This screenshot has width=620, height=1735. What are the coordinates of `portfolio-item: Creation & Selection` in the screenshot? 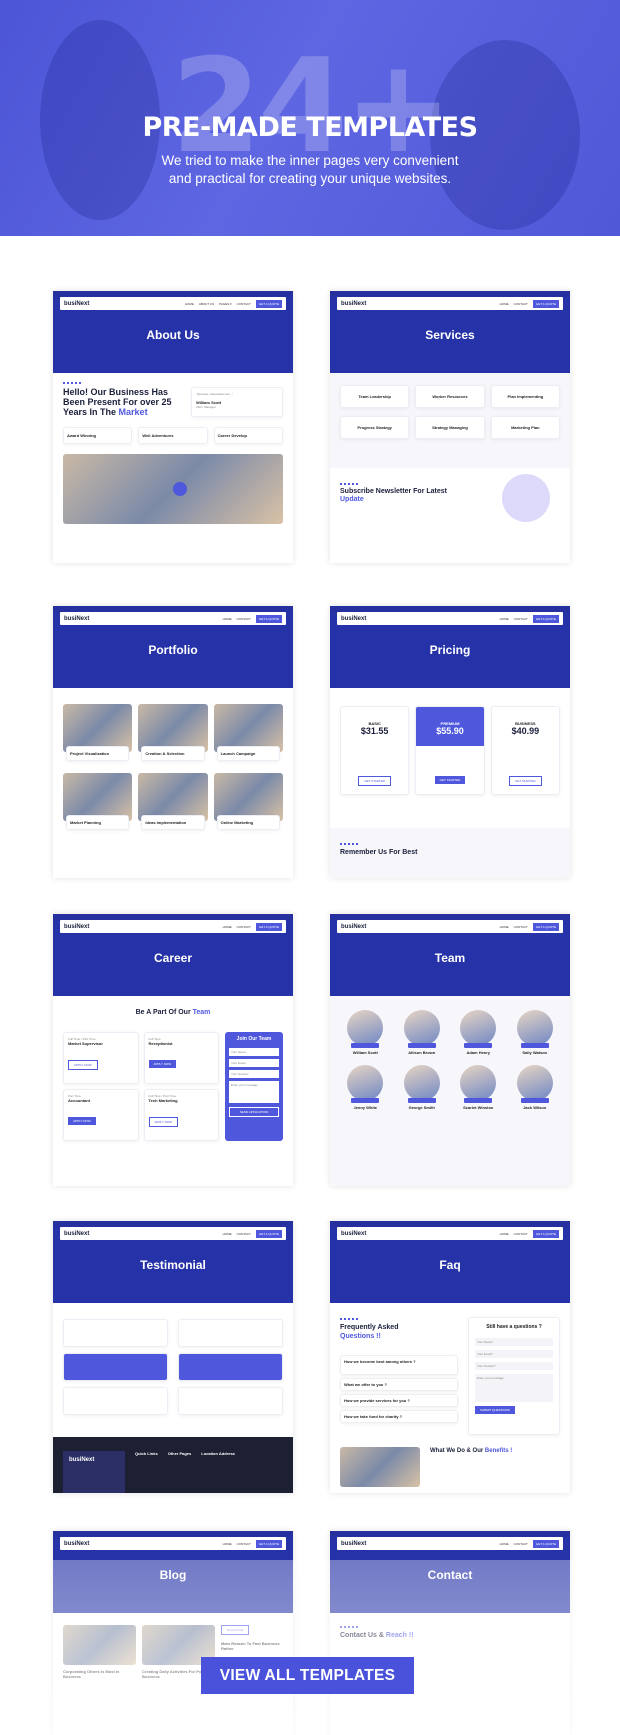 It's located at (173, 732).